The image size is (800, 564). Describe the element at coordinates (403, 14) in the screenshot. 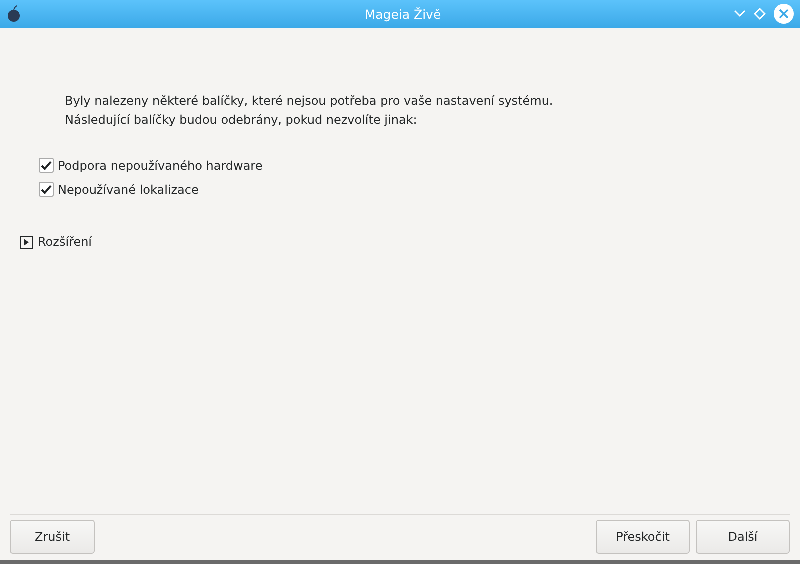

I see `window-title: Mageia Živě` at that location.